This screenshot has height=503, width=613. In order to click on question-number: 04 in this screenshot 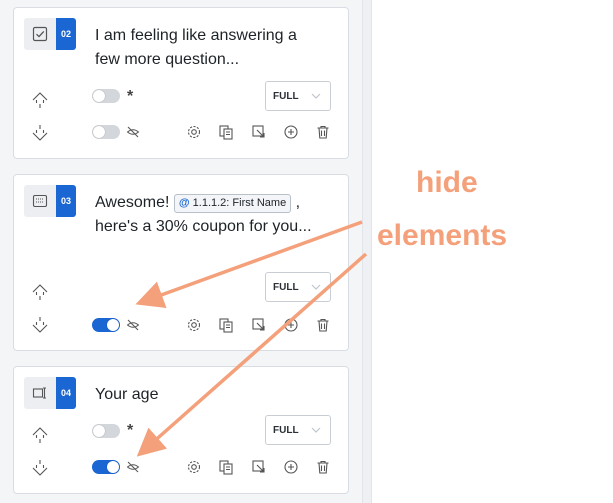, I will do `click(66, 393)`.